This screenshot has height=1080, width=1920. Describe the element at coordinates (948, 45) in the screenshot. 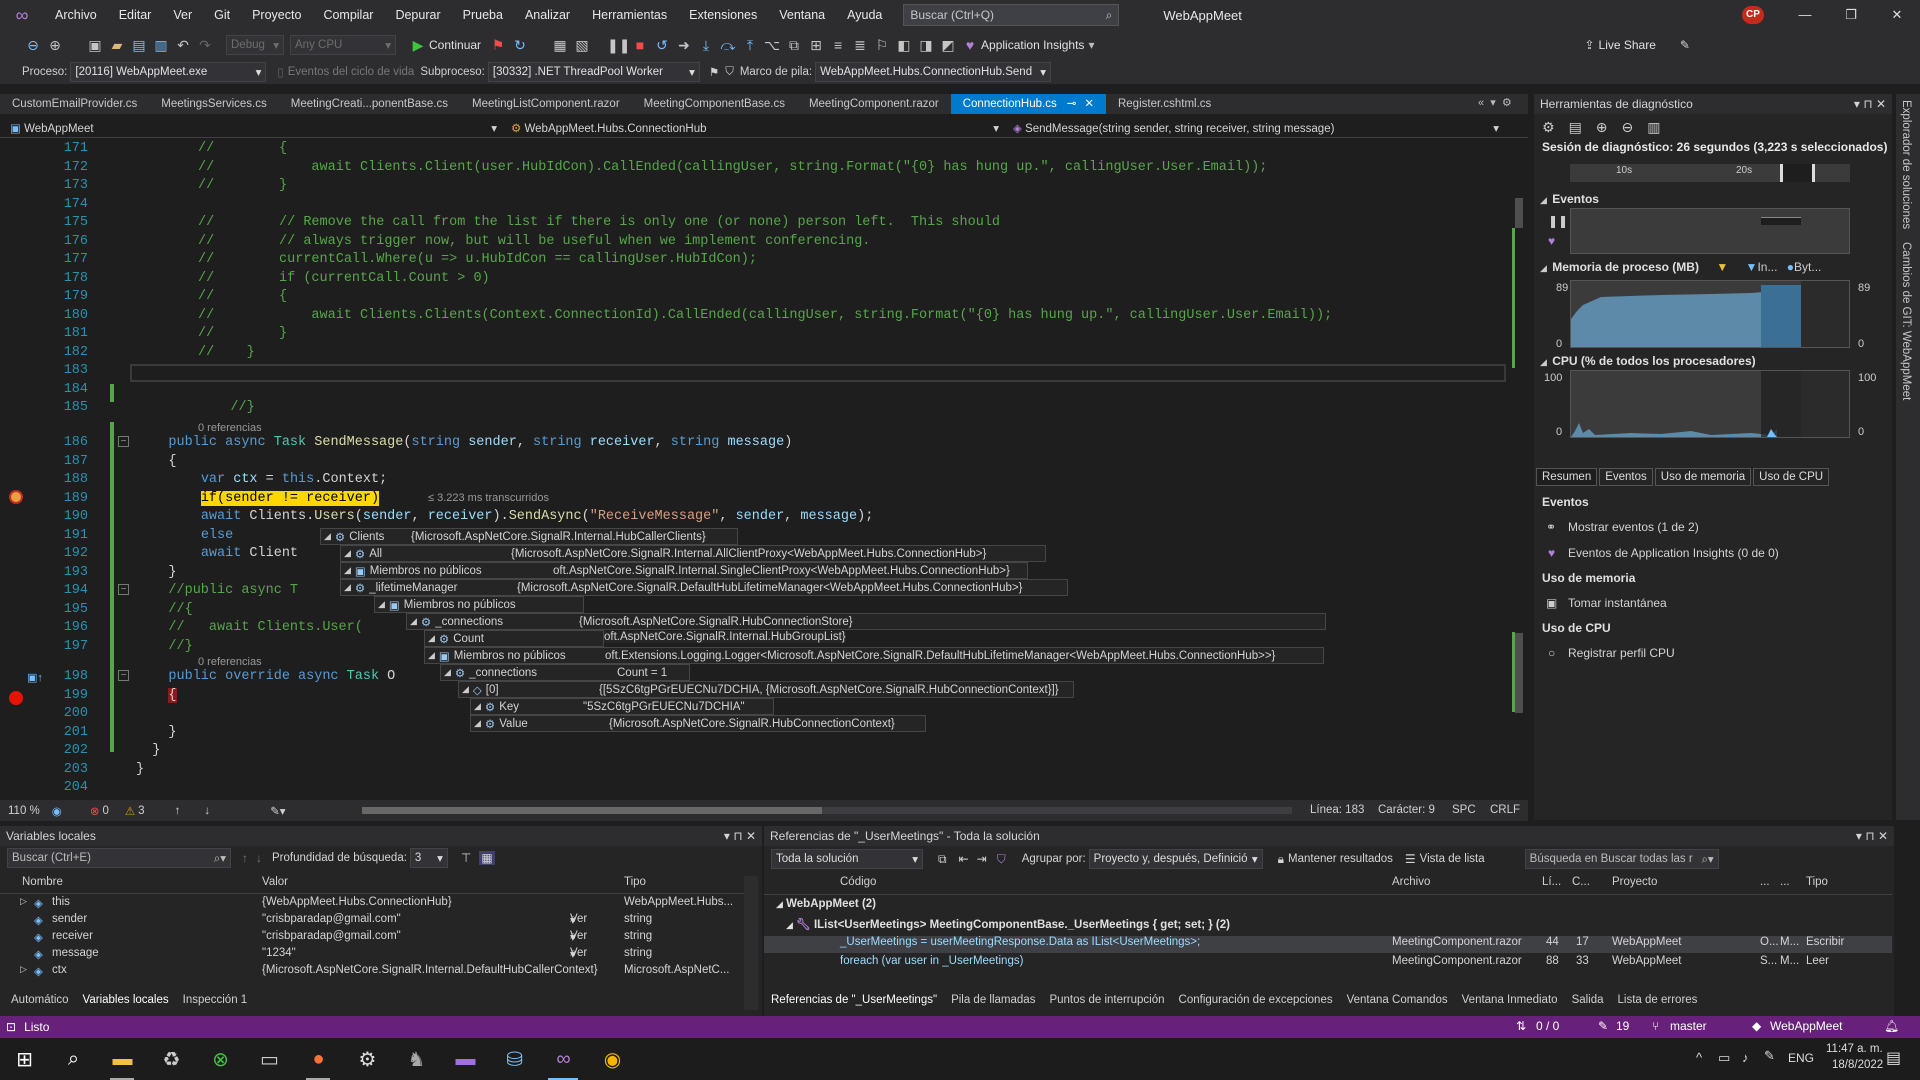

I see `clear-bookmarks-icon: ◩` at that location.